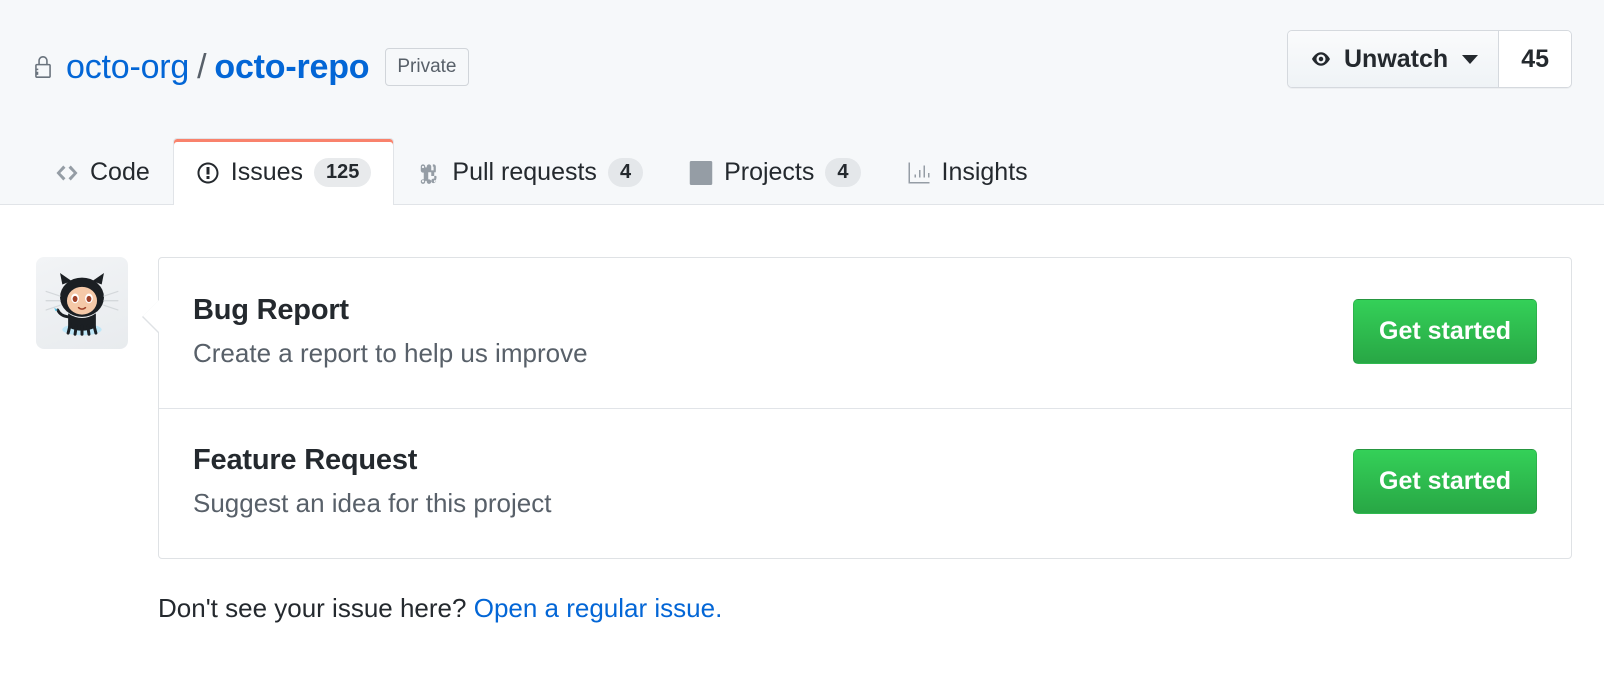  I want to click on tab-pull-requests: Pull requests 4, so click(530, 171).